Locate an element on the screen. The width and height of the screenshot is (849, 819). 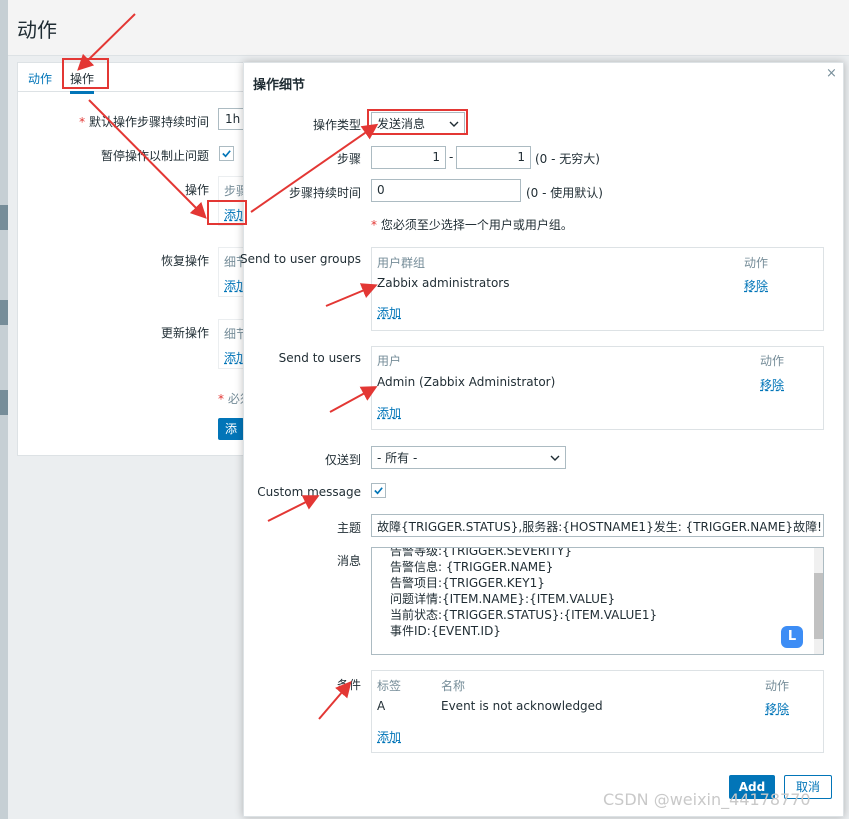
step-duration-input: 0 is located at coordinates (446, 190).